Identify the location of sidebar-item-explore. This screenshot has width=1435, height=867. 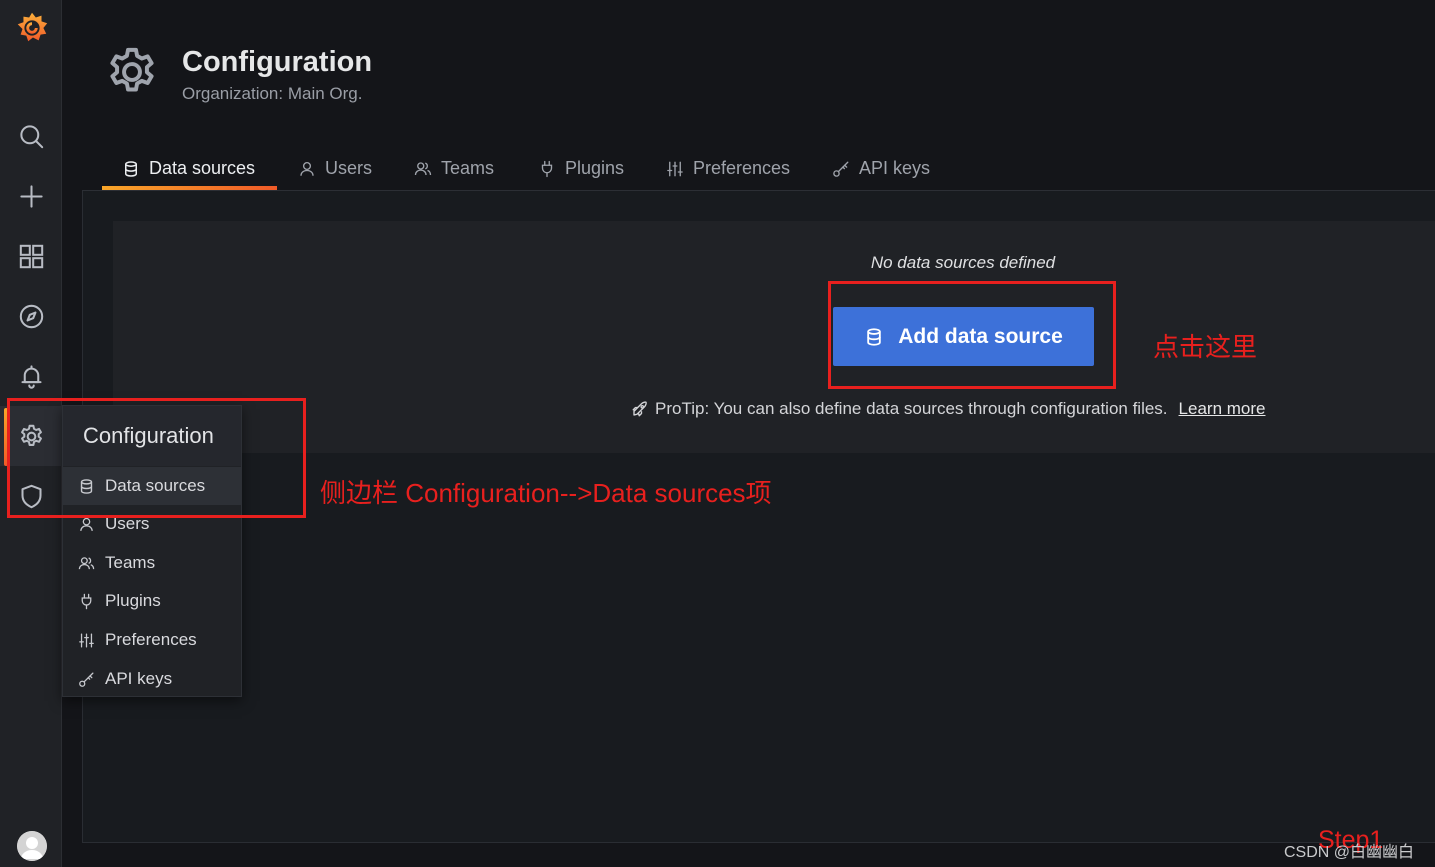
(31, 316).